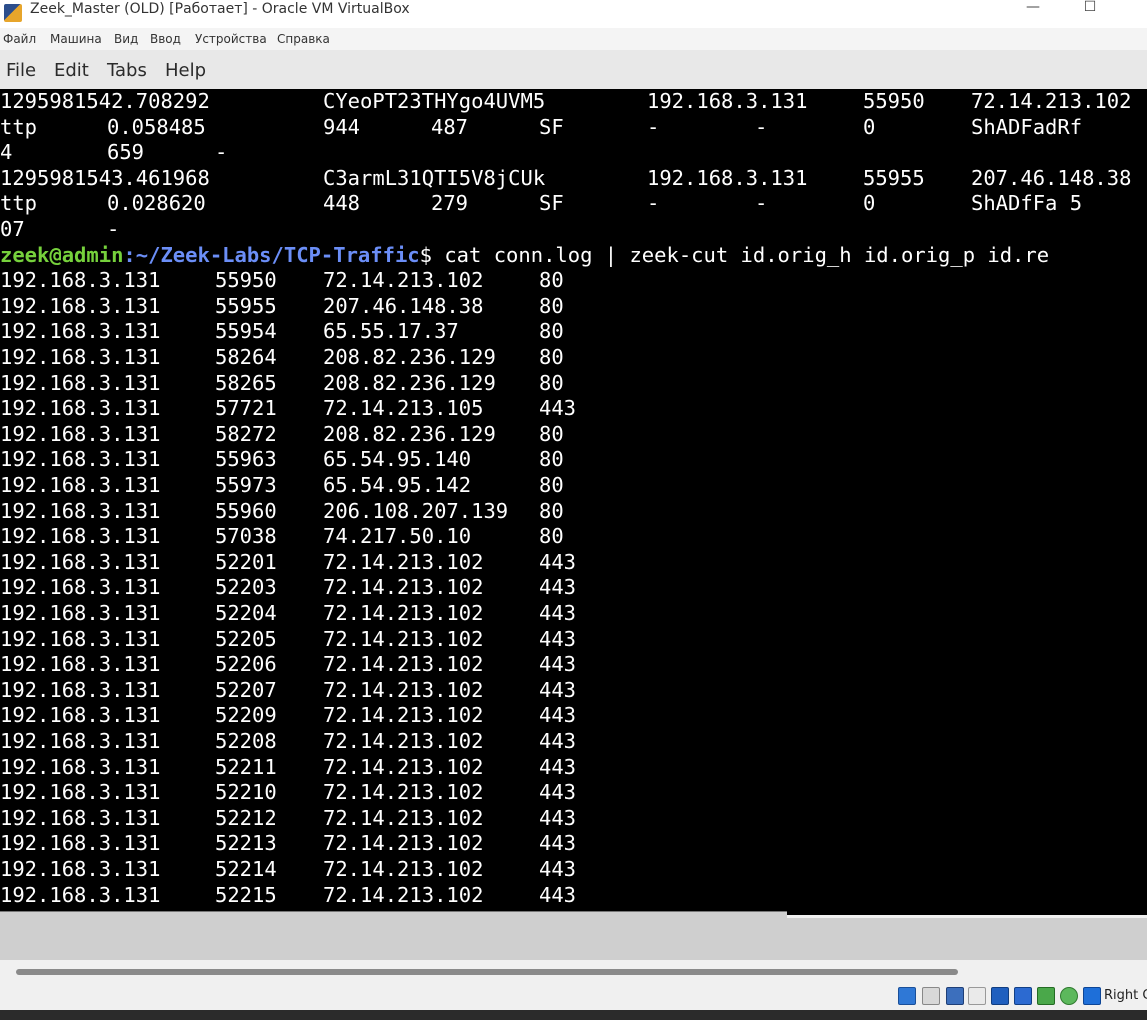 This screenshot has height=1020, width=1147. I want to click on output-row: 192.168.3.131 52205 72.14.213.102 443, so click(573, 640).